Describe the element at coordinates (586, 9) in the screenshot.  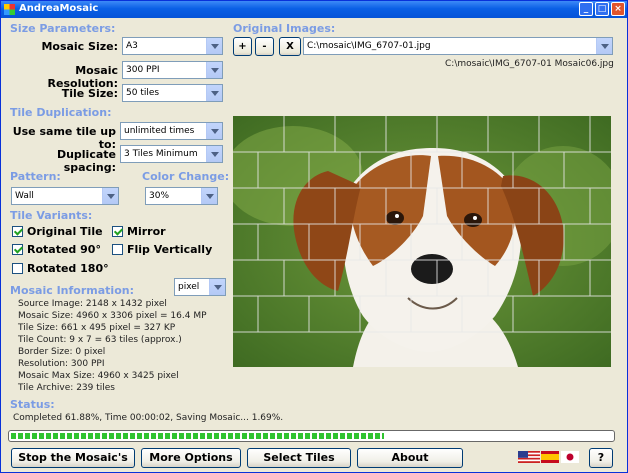
I see `minimize-icon: _` at that location.